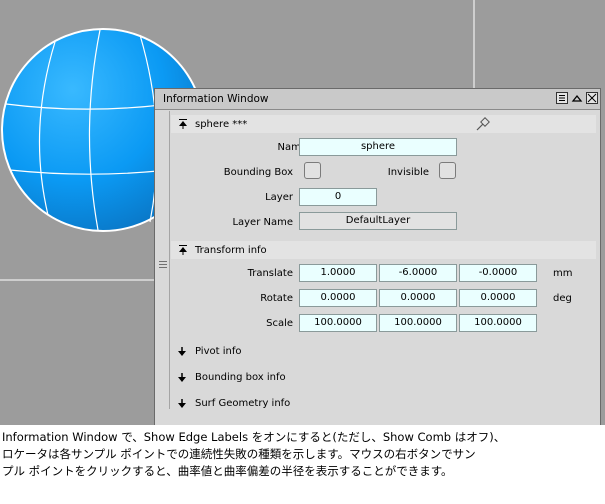 The width and height of the screenshot is (605, 504). What do you see at coordinates (378, 147) in the screenshot?
I see `name-field: sphere` at bounding box center [378, 147].